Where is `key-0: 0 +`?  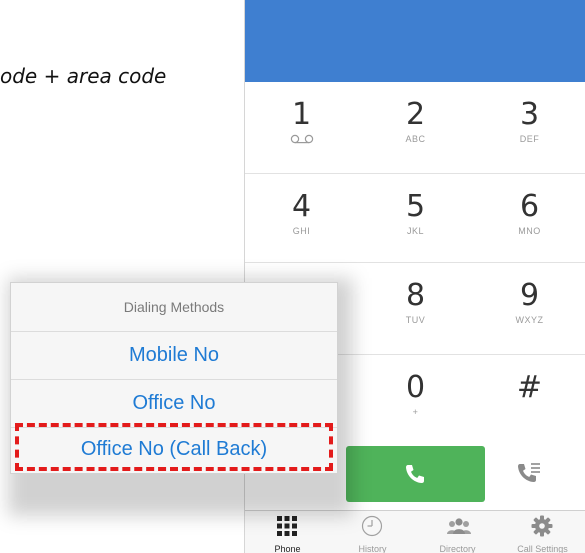 key-0: 0 + is located at coordinates (415, 399).